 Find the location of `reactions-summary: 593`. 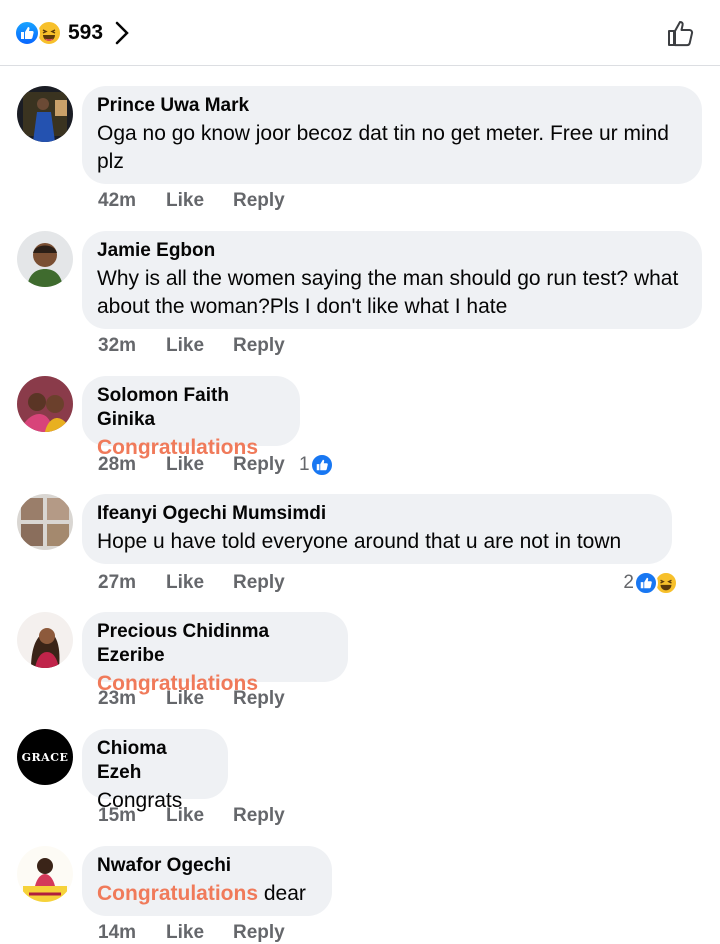

reactions-summary: 593 is located at coordinates (75, 33).